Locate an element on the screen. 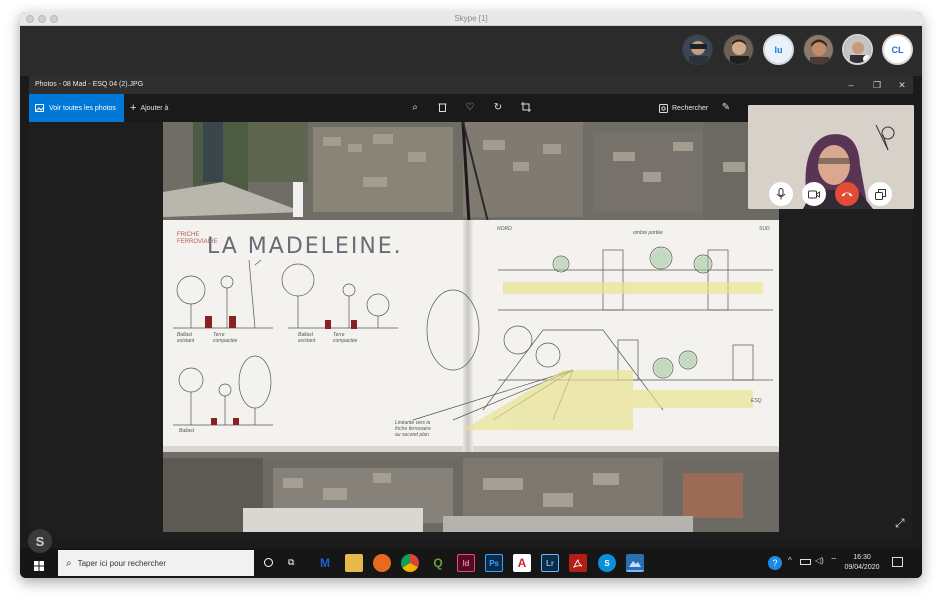 This screenshot has height=596, width=940. photos-app-icon is located at coordinates (635, 563).